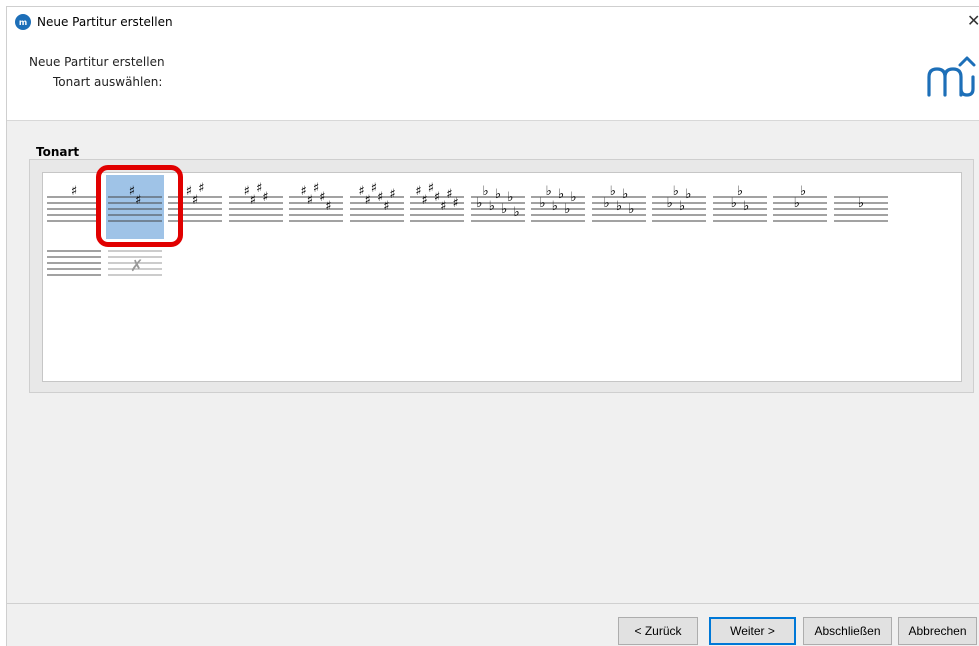  I want to click on flat-key-staff-icon: ♭♭♭, so click(739, 203).